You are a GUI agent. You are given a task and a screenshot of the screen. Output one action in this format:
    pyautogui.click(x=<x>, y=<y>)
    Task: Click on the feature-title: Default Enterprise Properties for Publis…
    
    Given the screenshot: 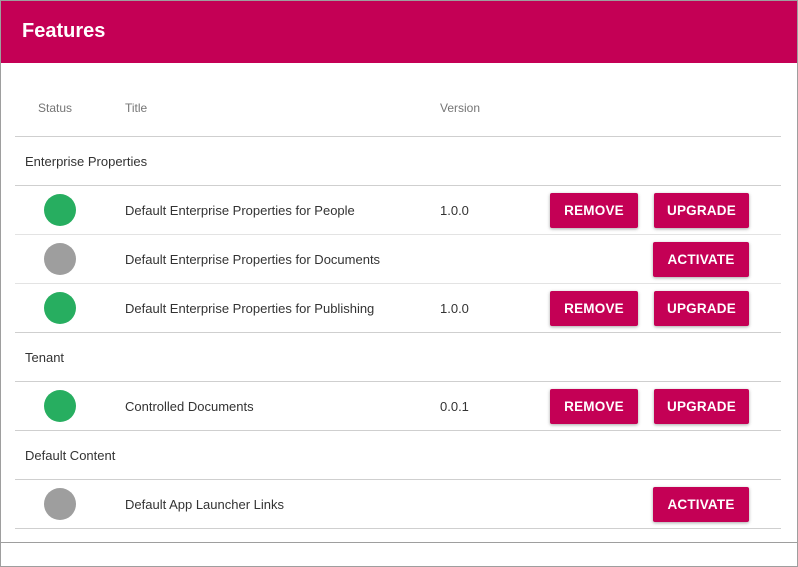 What is the action you would take?
    pyautogui.click(x=250, y=308)
    